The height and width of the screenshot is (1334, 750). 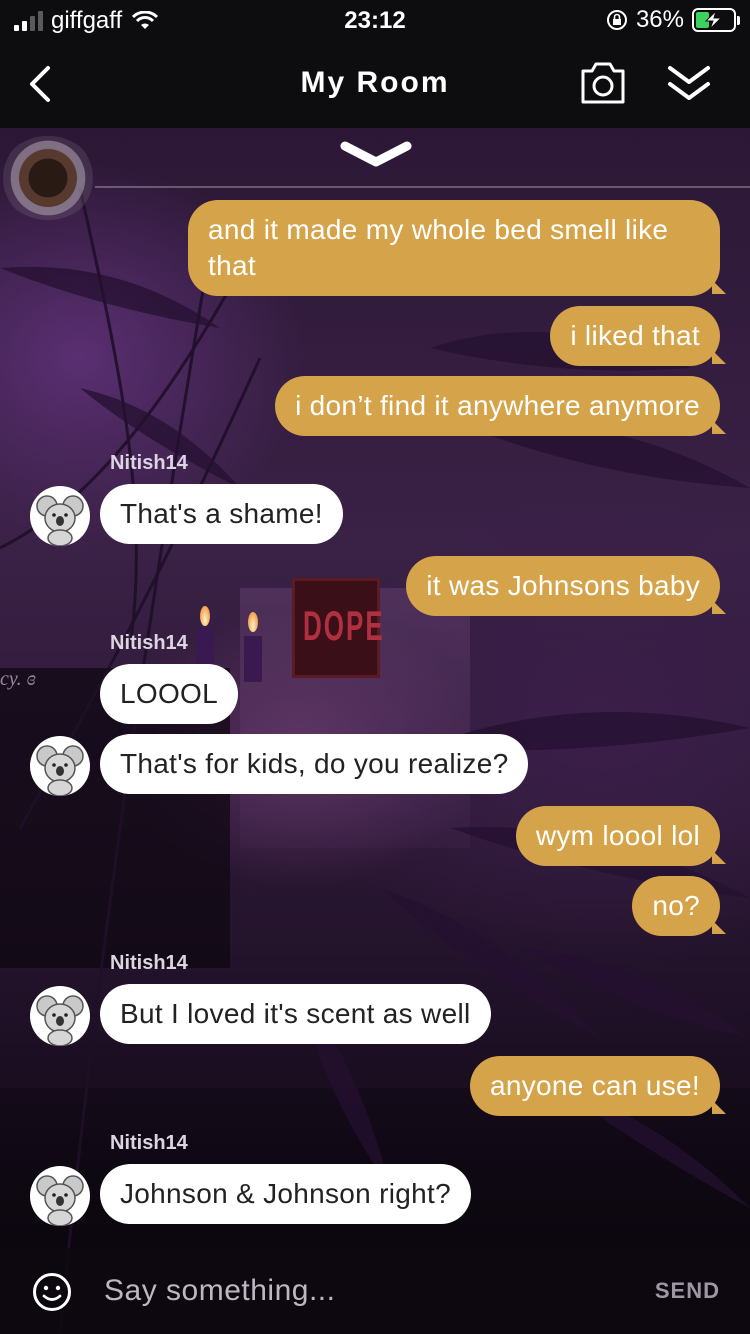 What do you see at coordinates (689, 84) in the screenshot?
I see `double-chevron-down-icon` at bounding box center [689, 84].